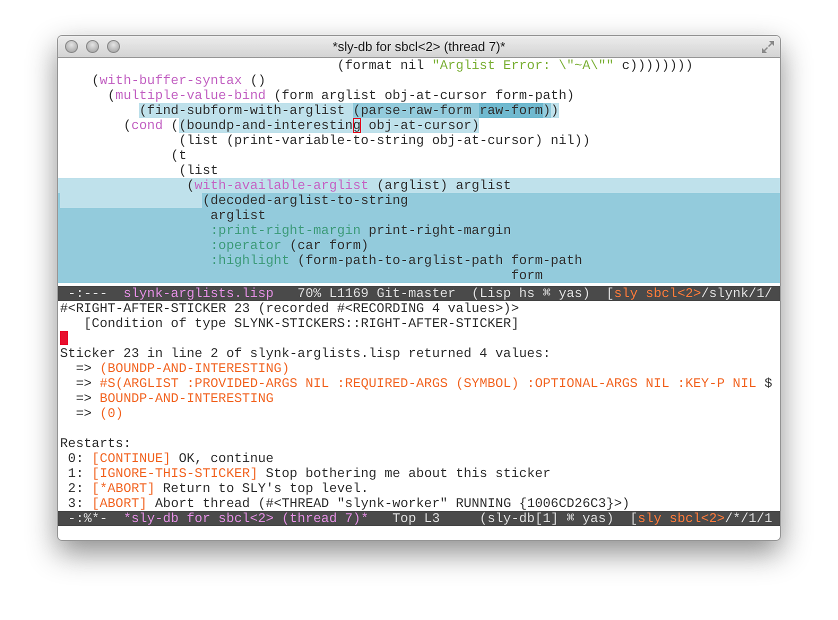 This screenshot has width=838, height=620. I want to click on code-line: (cond ((boundp-and-interesting obj-at-cursor), so click(301, 125).